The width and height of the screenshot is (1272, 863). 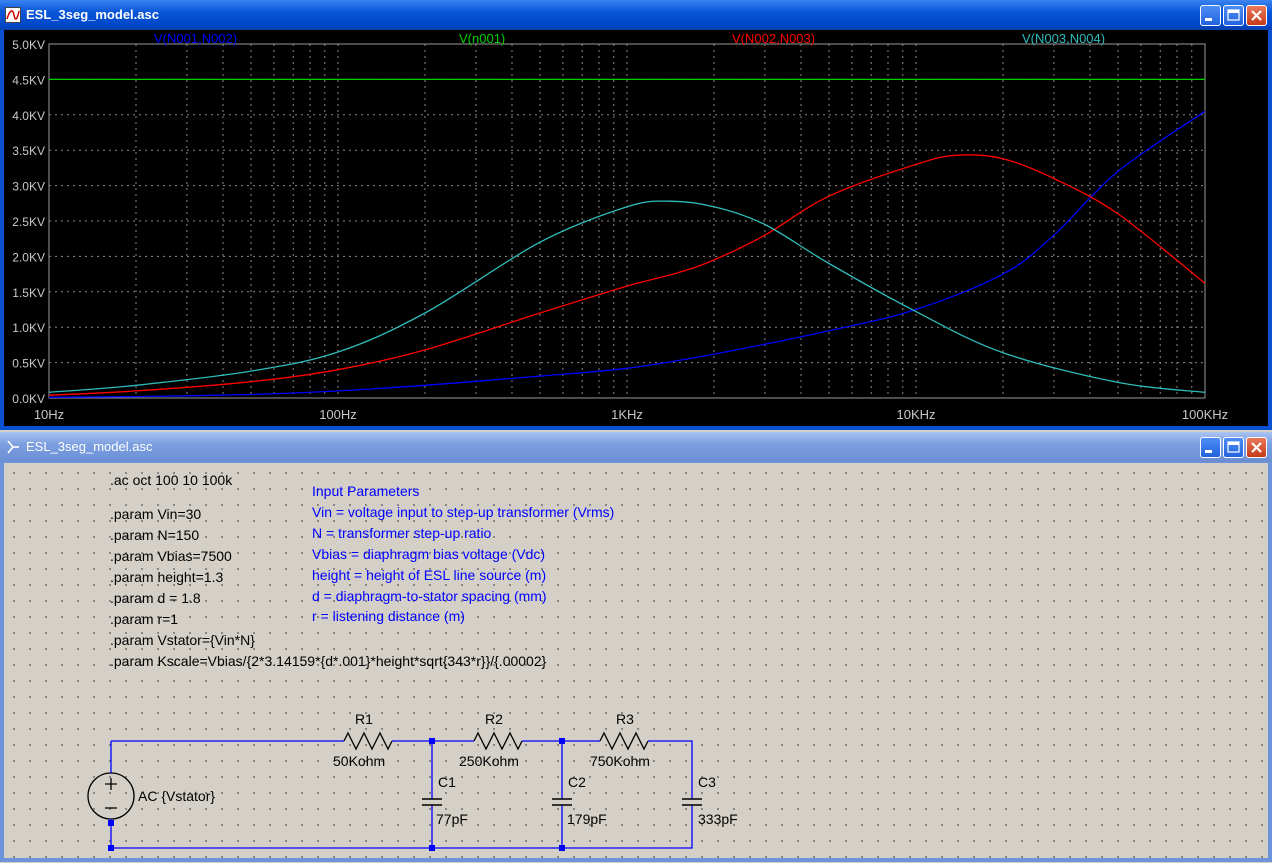 What do you see at coordinates (452, 819) in the screenshot?
I see `c1-value: 77pF` at bounding box center [452, 819].